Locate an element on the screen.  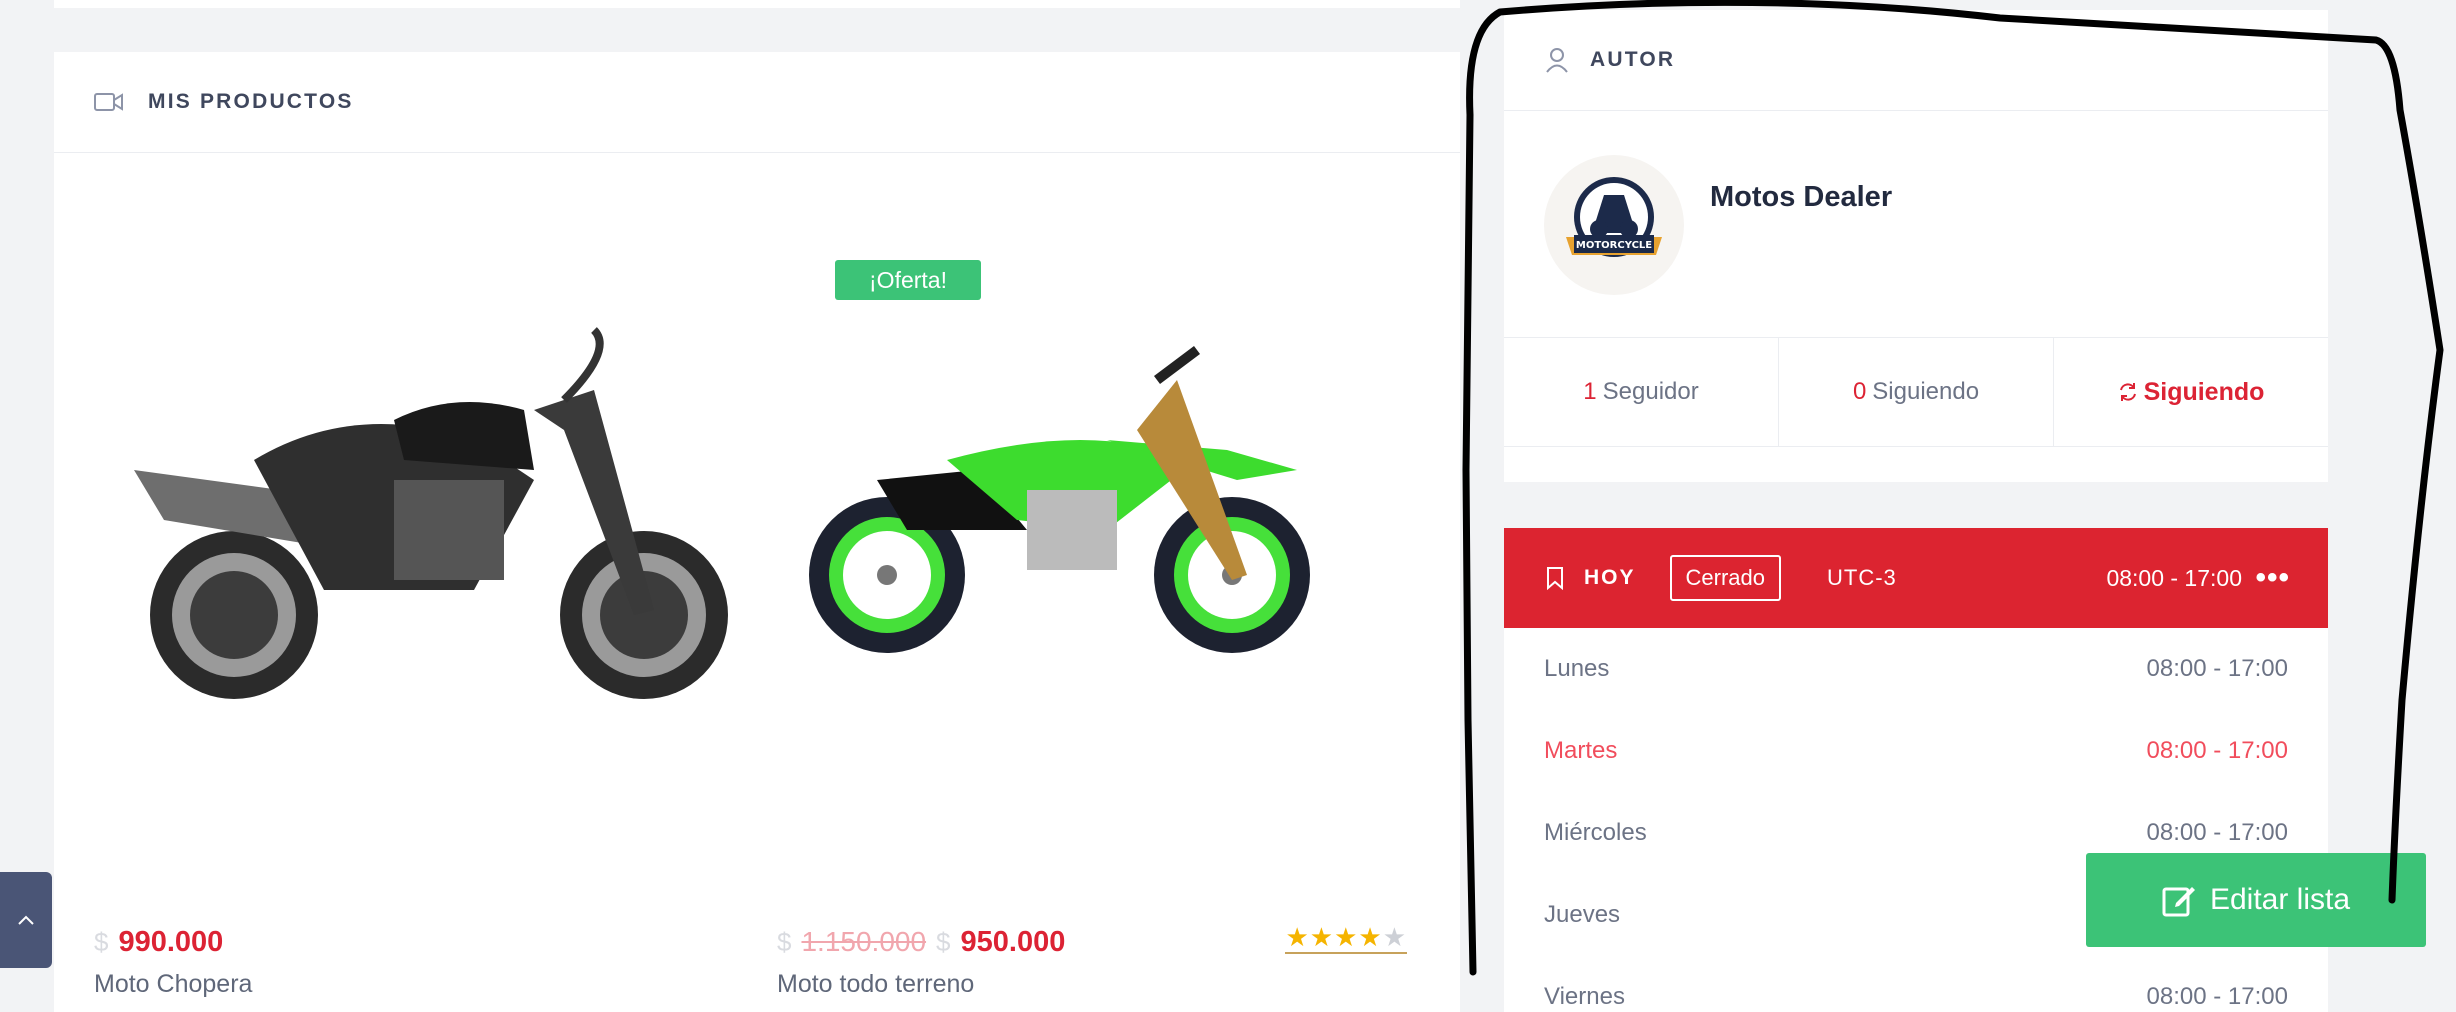
more-options-icon: ••• is located at coordinates (2272, 578).